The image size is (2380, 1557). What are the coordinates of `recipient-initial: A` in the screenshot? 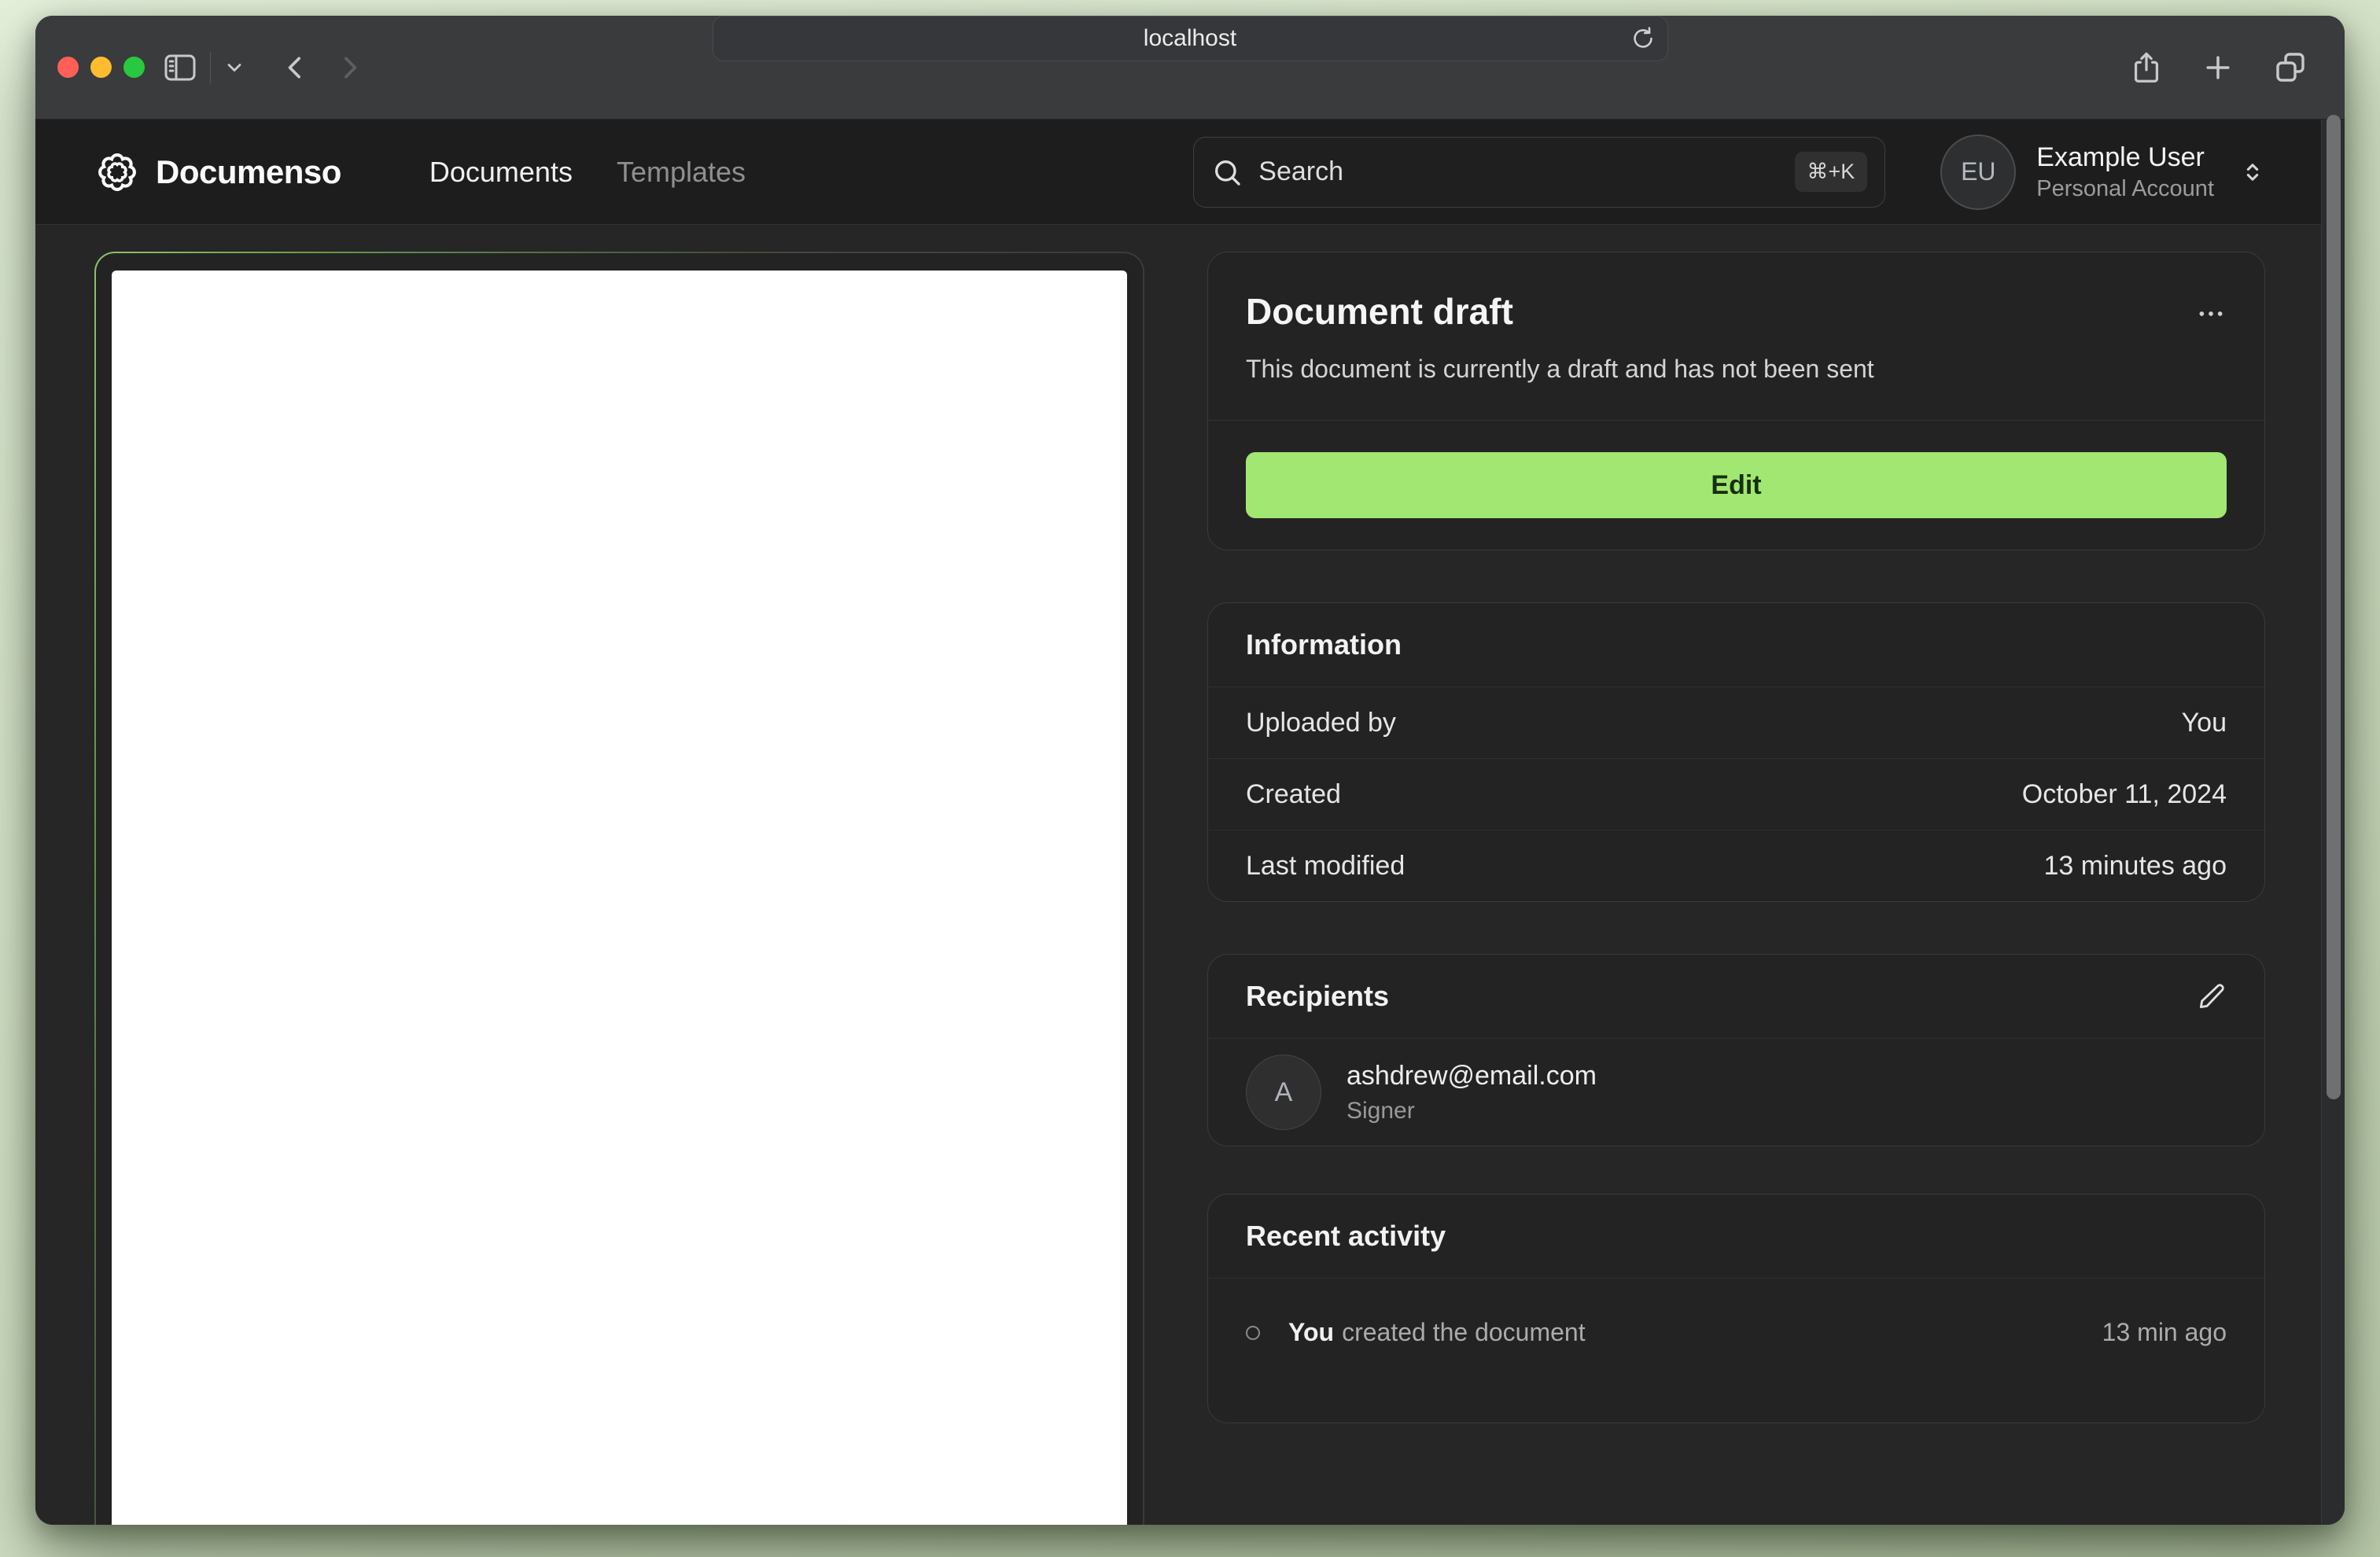 It's located at (1283, 1092).